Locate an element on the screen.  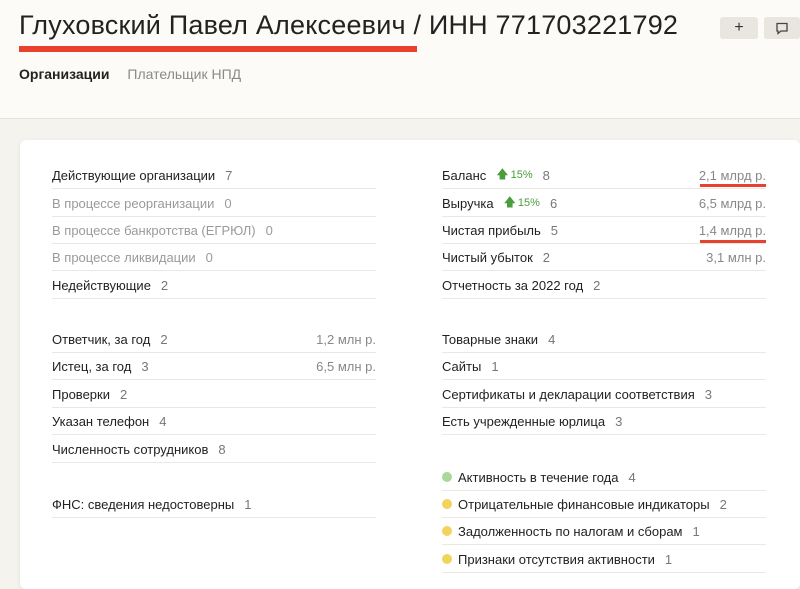
list-item: Численность сотрудников 8 is located at coordinates (214, 449).